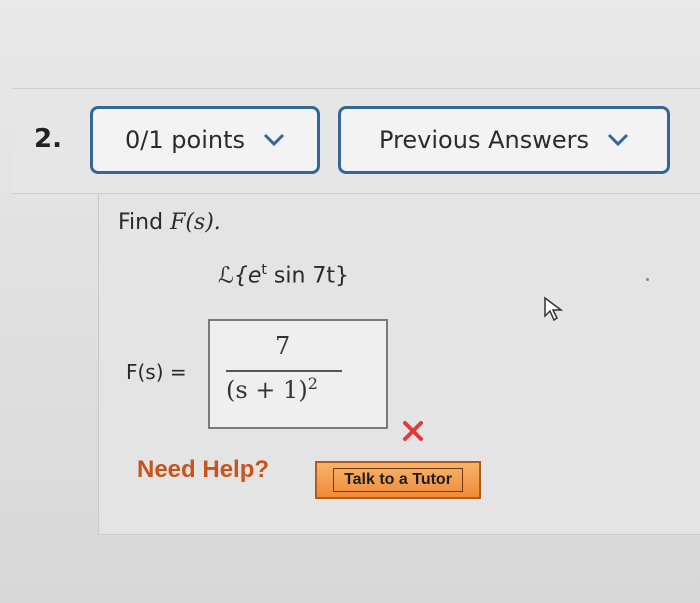 The width and height of the screenshot is (700, 603). I want to click on answer-denominator-group: (s + 1)2, so click(272, 389).